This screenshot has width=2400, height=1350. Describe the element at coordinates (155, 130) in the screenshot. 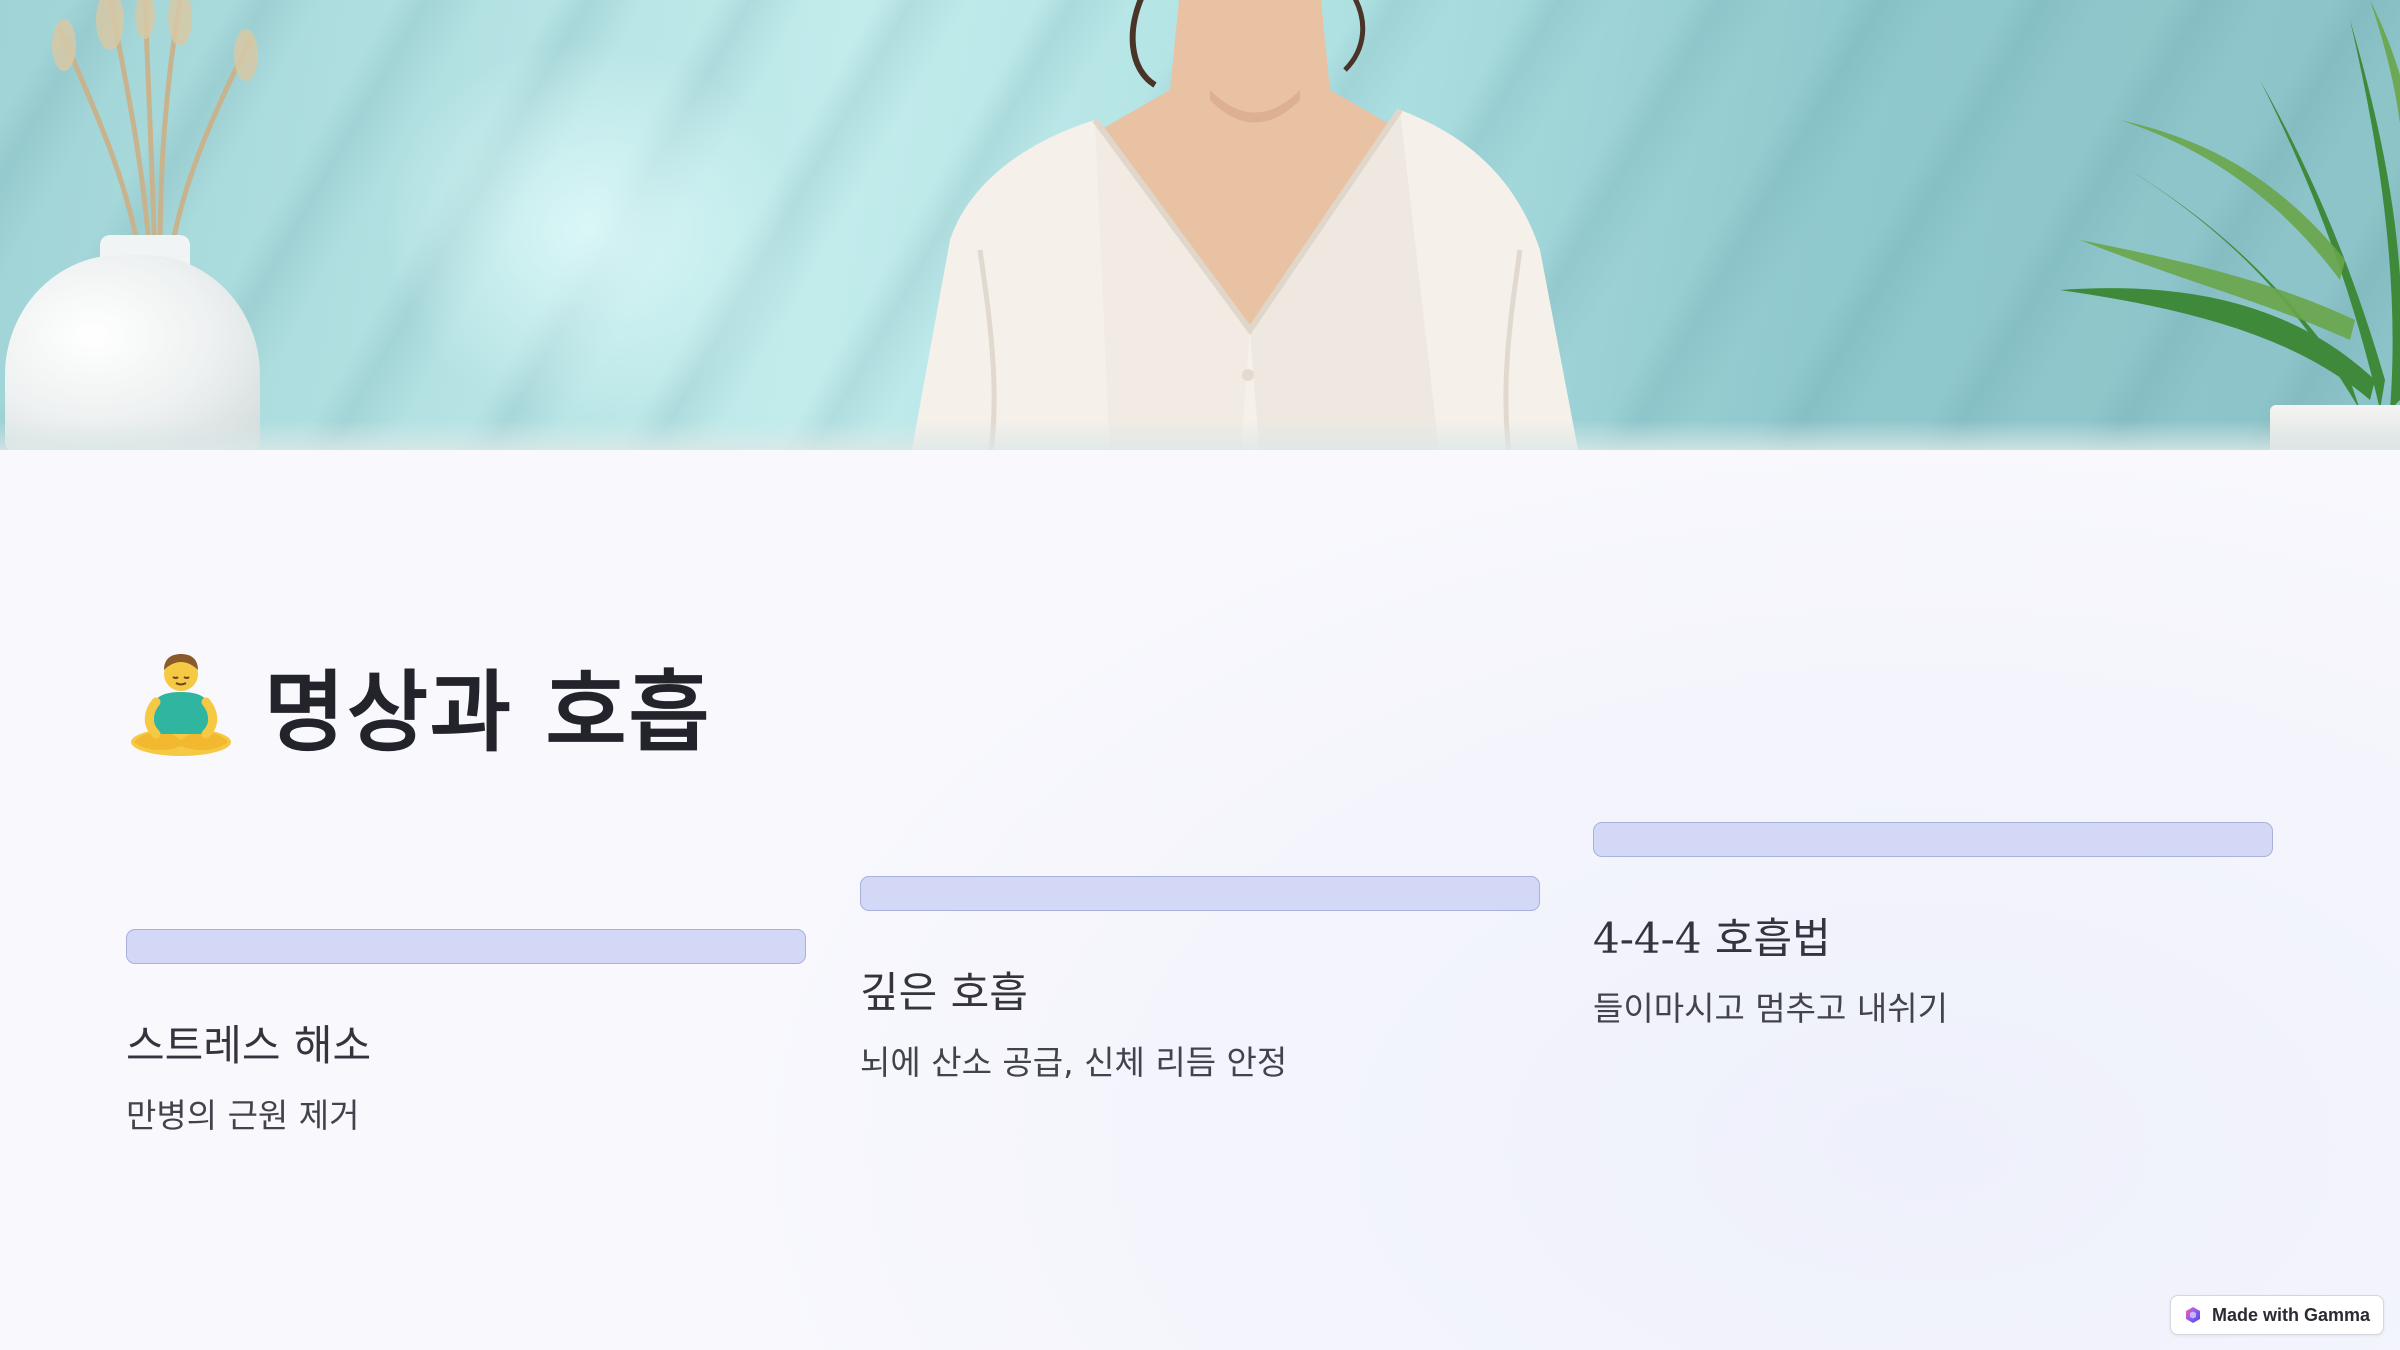

I see `dried-flowers` at that location.